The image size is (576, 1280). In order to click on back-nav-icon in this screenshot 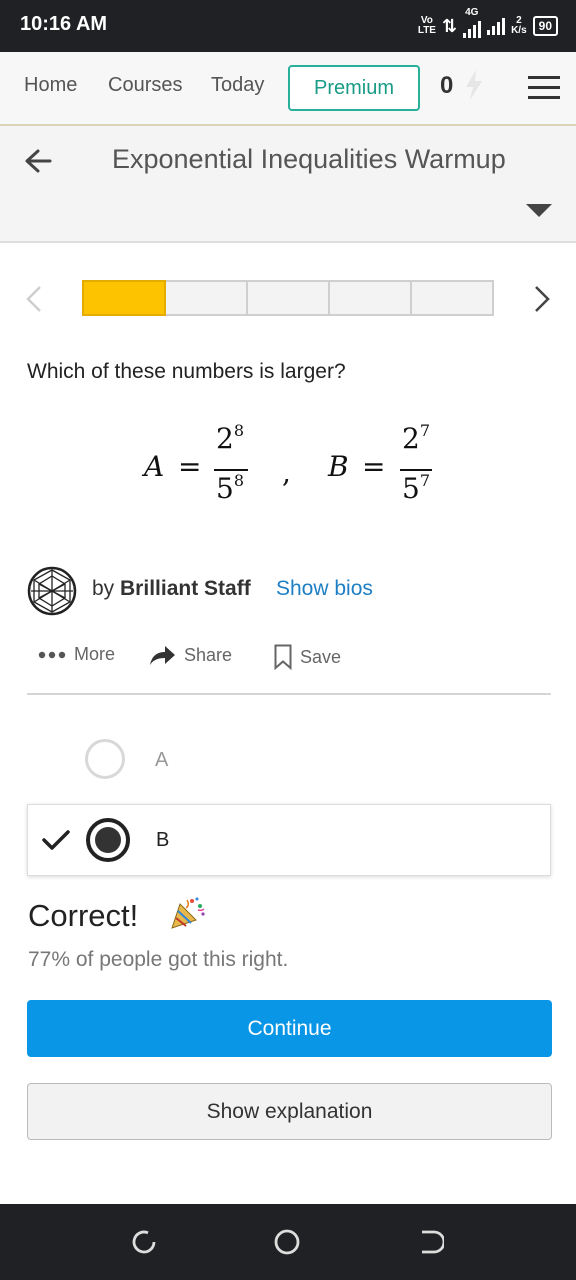, I will do `click(430, 1242)`.